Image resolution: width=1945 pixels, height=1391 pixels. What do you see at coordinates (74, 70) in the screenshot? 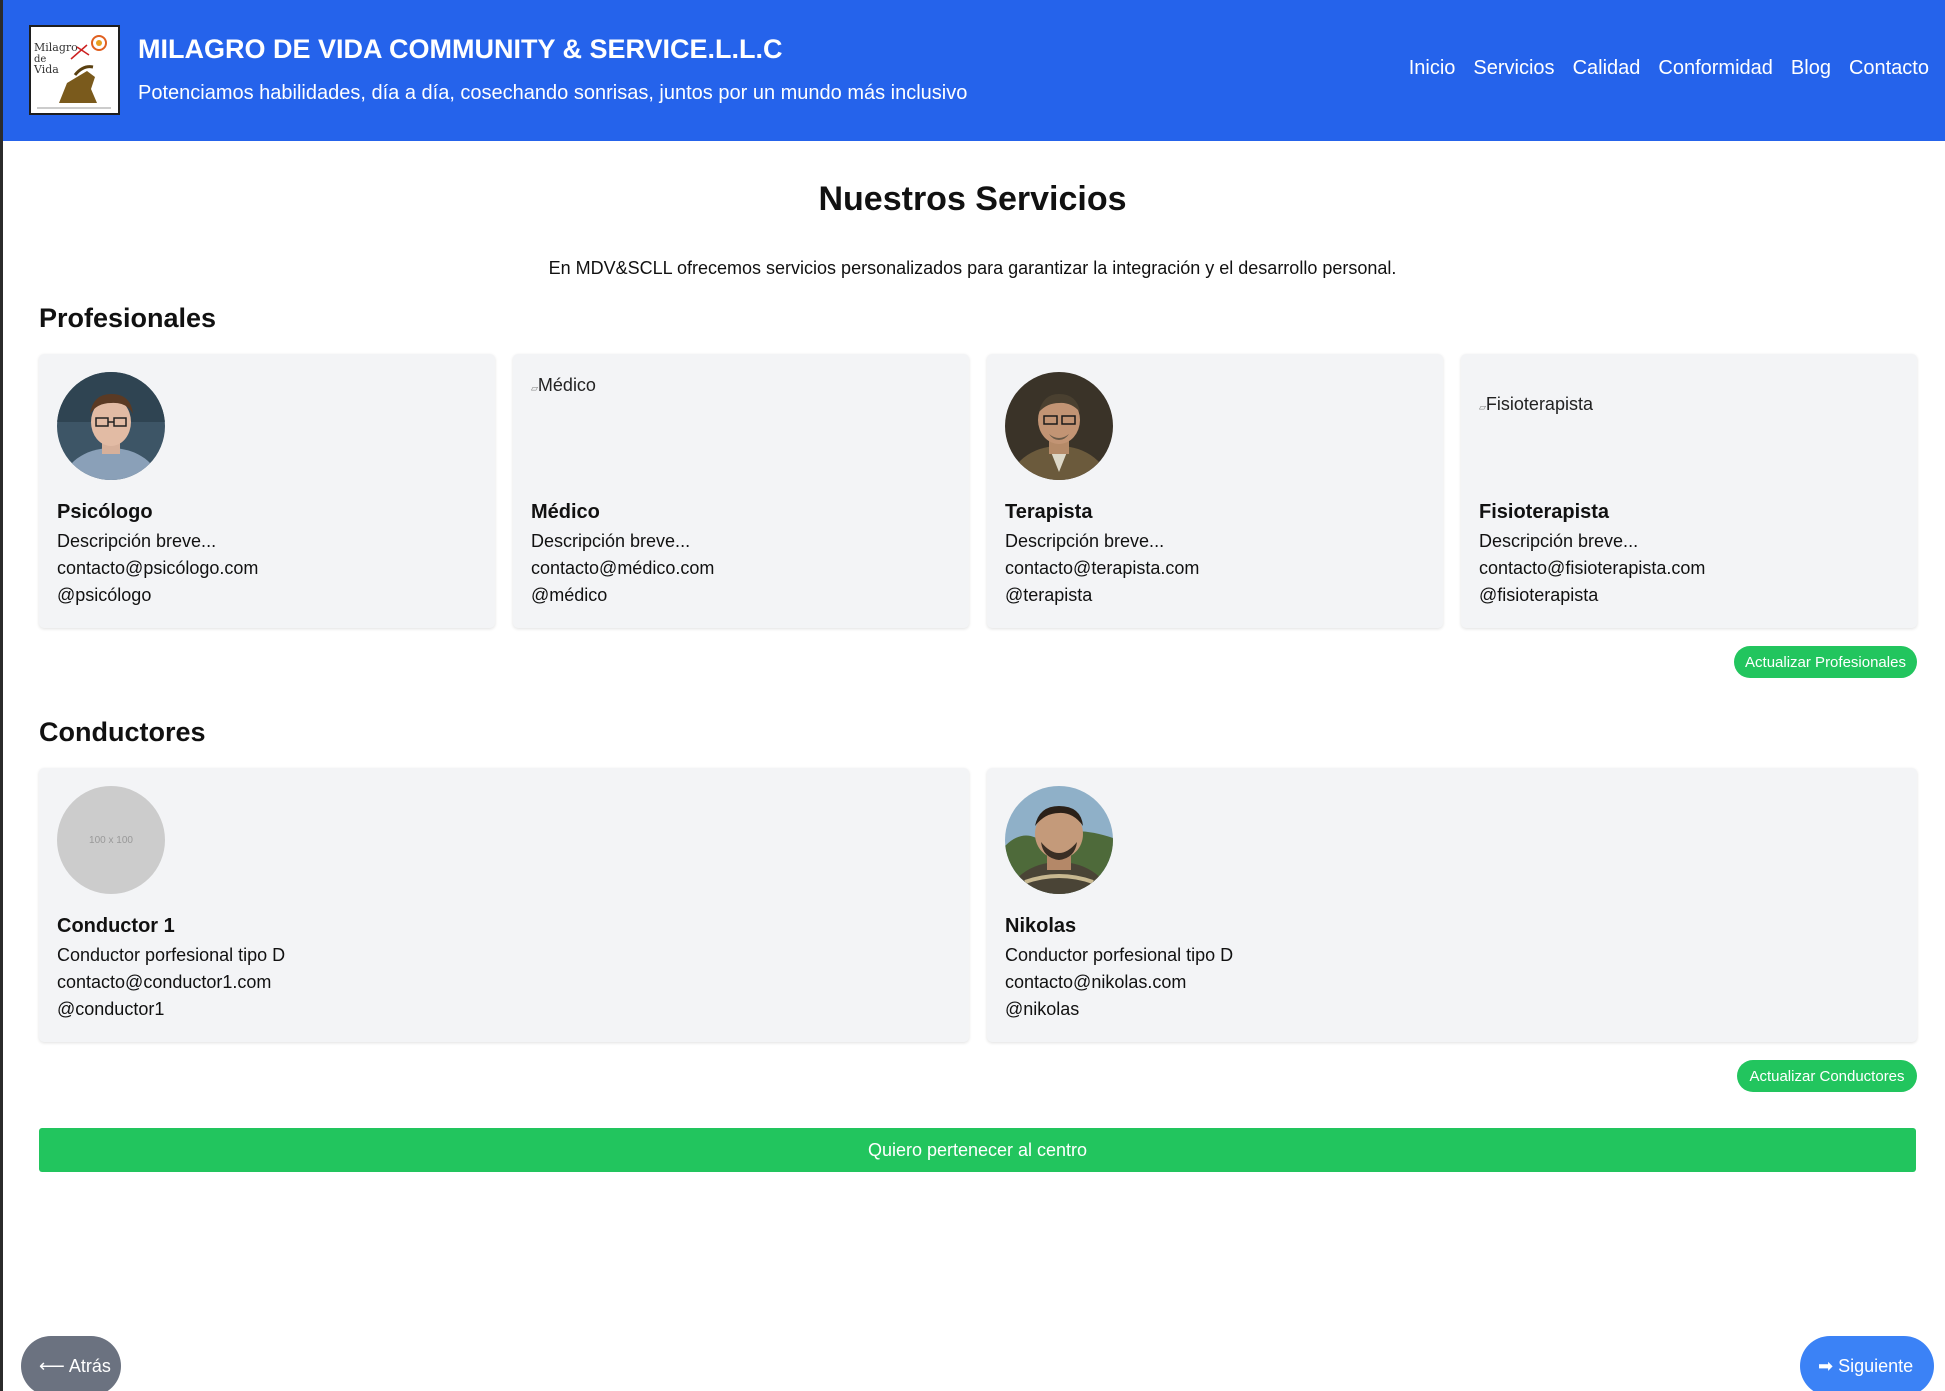
I see `site-logo: Milagro de Vida` at bounding box center [74, 70].